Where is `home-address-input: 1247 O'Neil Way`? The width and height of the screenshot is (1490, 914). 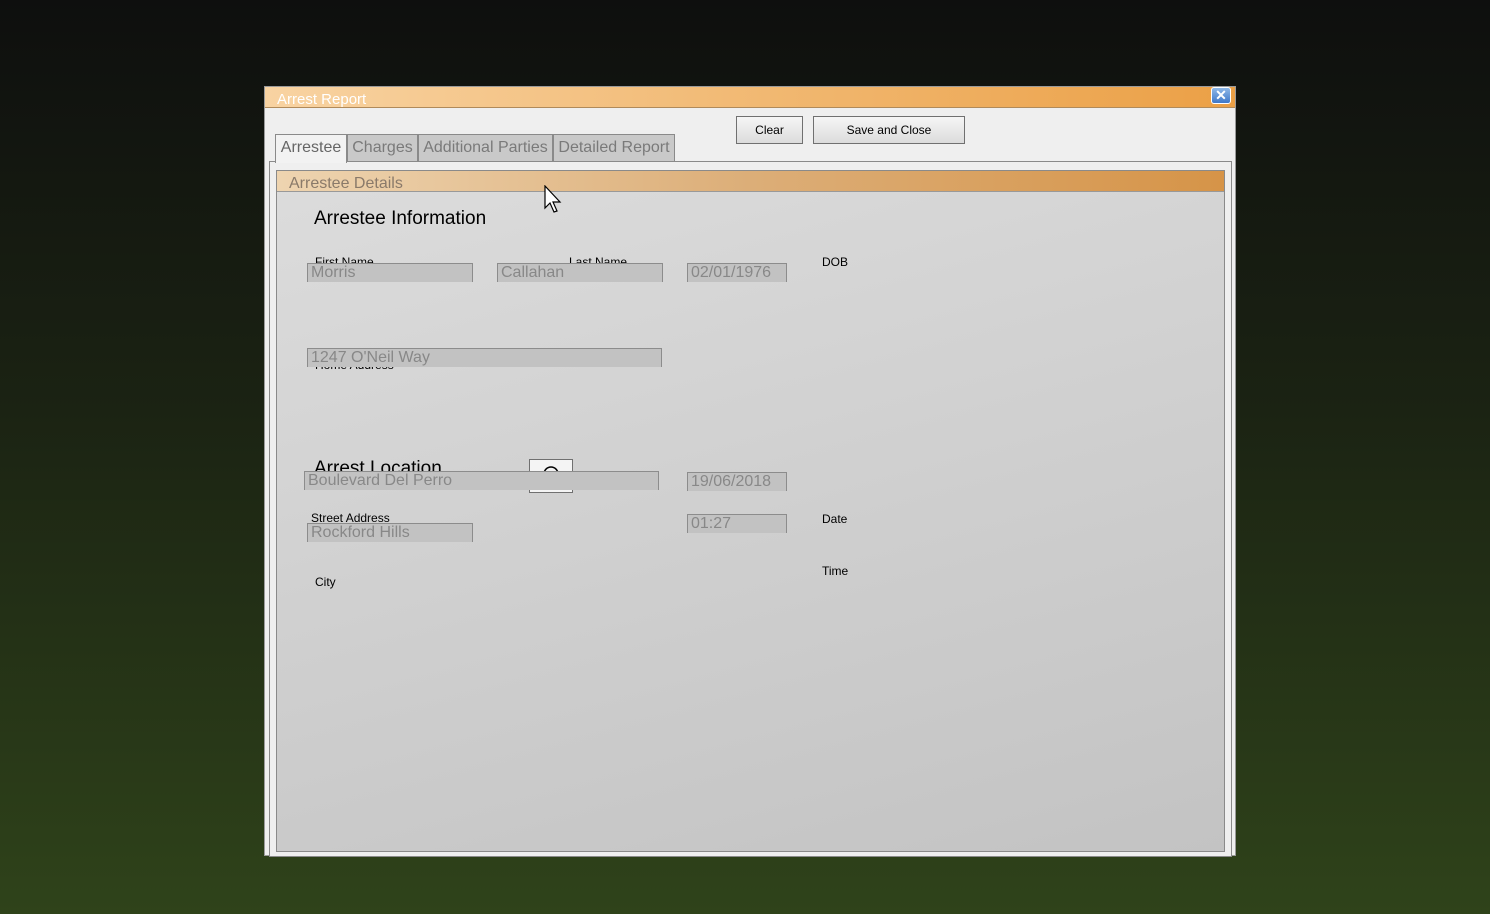
home-address-input: 1247 O'Neil Way is located at coordinates (484, 357).